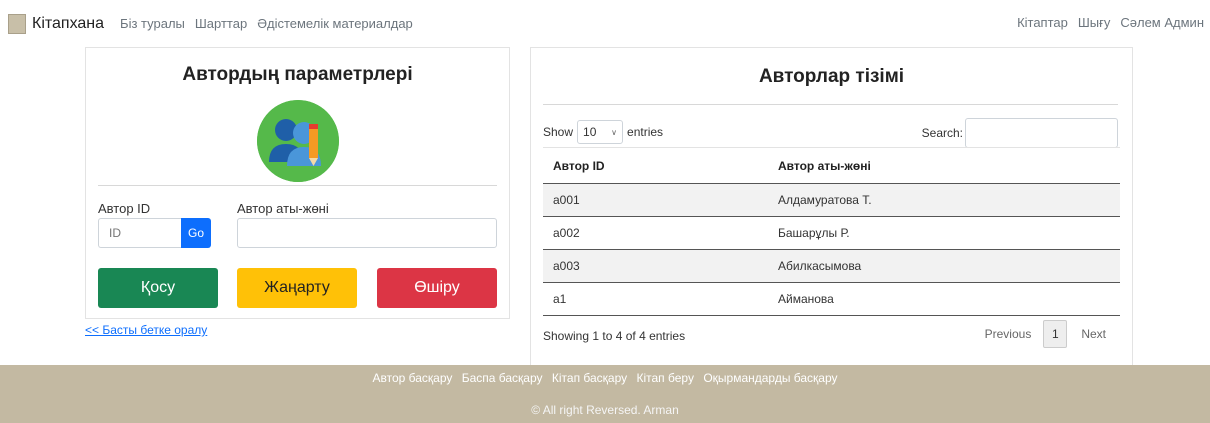 The image size is (1210, 423). I want to click on add-button: Қосу, so click(158, 288).